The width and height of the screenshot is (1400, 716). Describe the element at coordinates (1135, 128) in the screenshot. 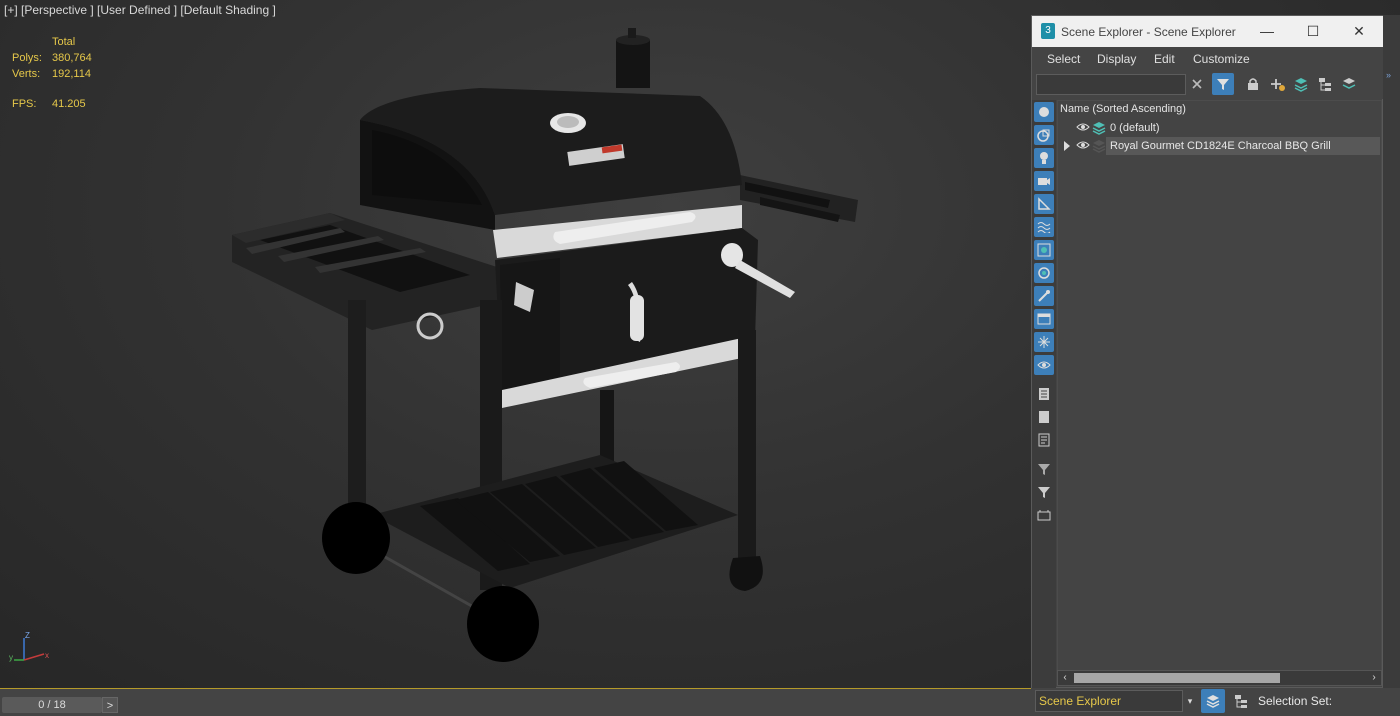

I see `tree-row-label: 0 (default)` at that location.